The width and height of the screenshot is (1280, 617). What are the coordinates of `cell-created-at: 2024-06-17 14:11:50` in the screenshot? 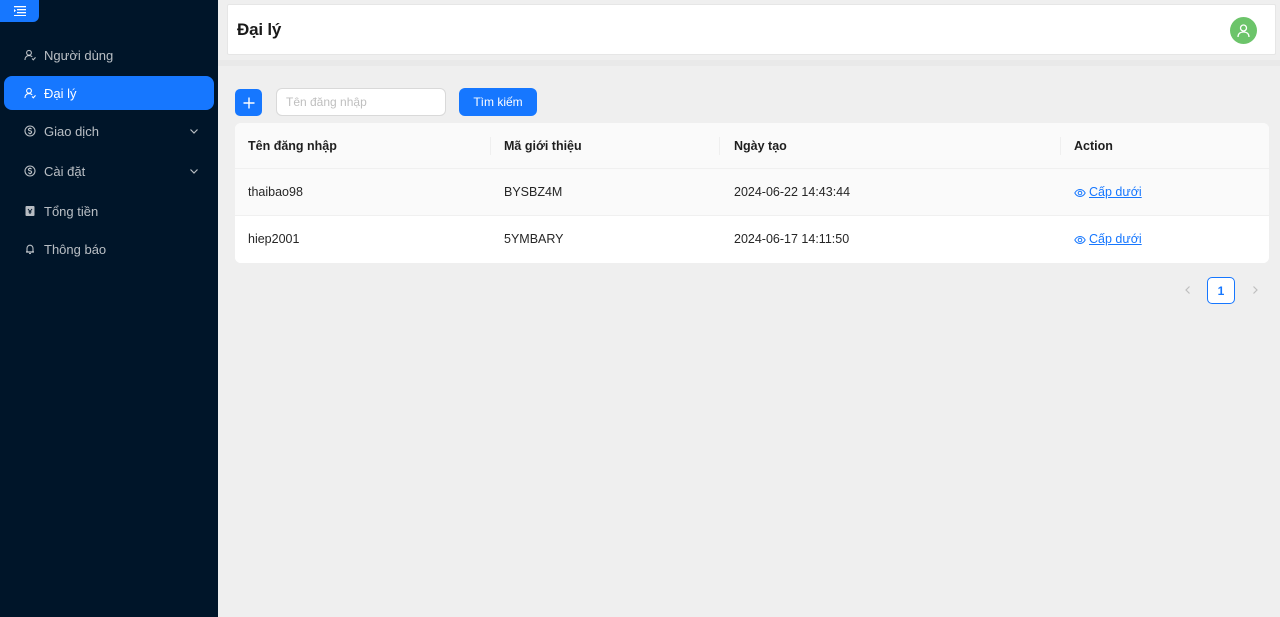 It's located at (792, 239).